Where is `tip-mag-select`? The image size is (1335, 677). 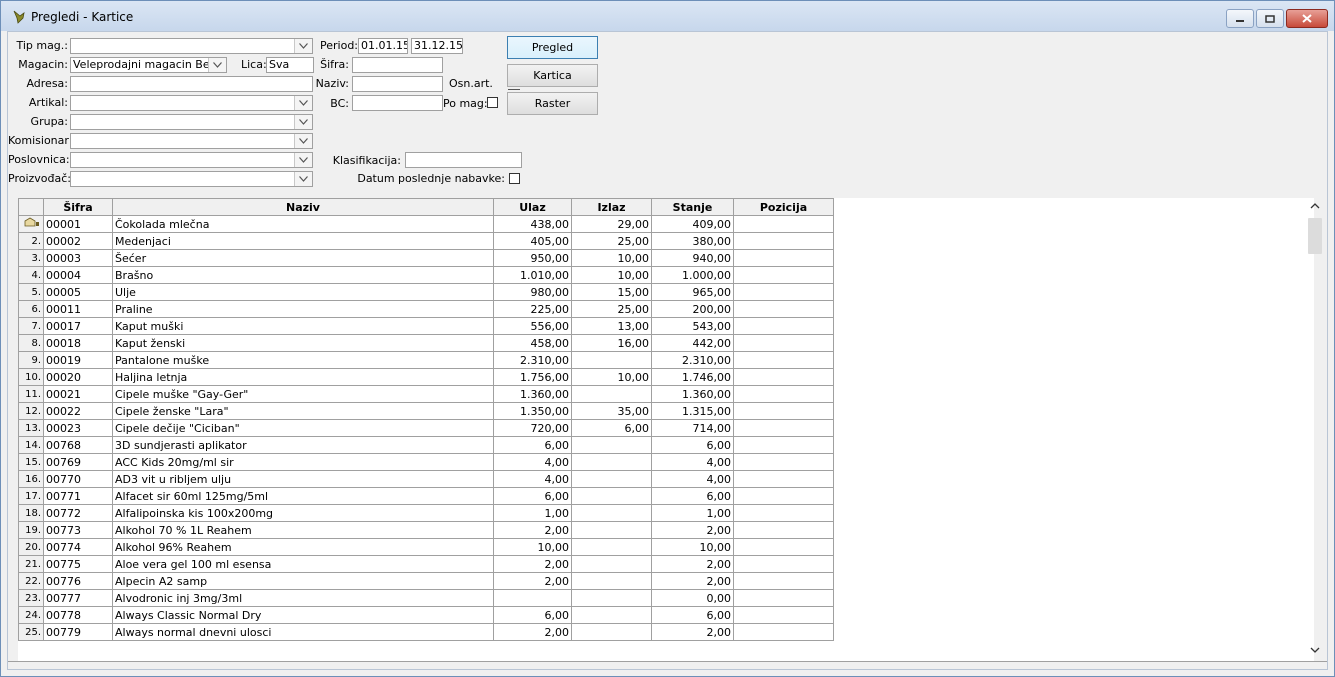
tip-mag-select is located at coordinates (191, 46).